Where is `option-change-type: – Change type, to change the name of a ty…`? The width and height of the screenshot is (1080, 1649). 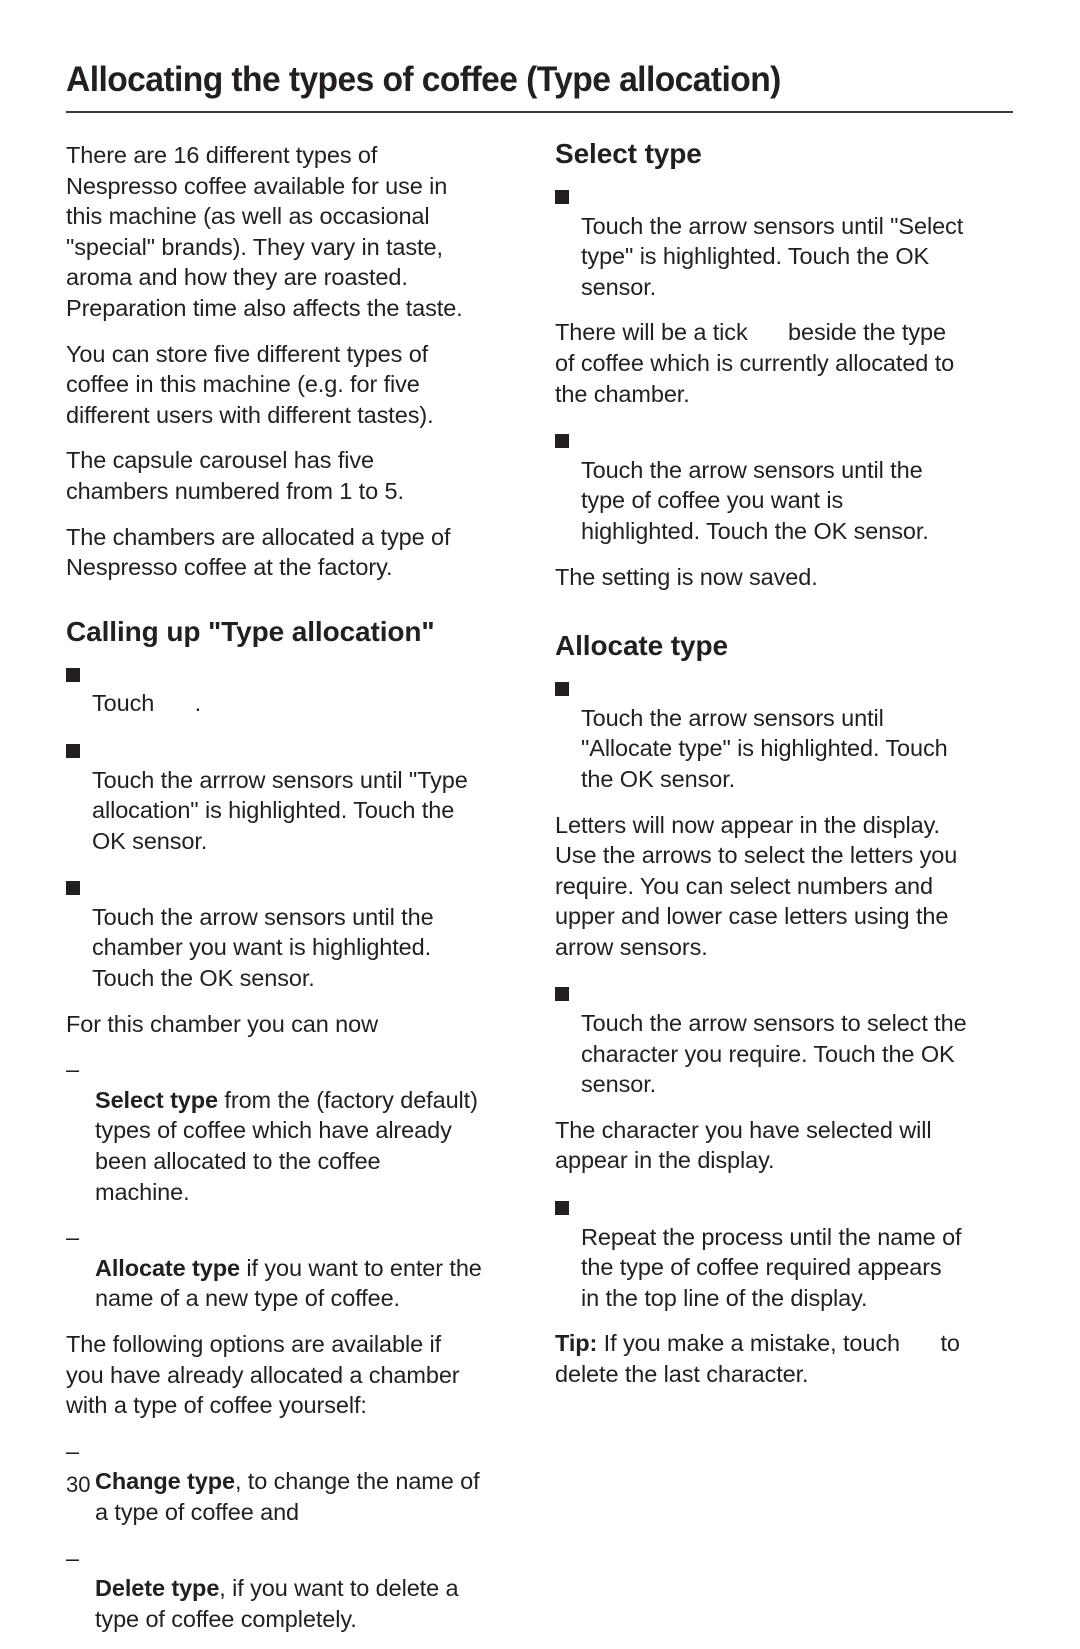
option-change-type: – Change type, to change the name of a ty… is located at coordinates (273, 1481).